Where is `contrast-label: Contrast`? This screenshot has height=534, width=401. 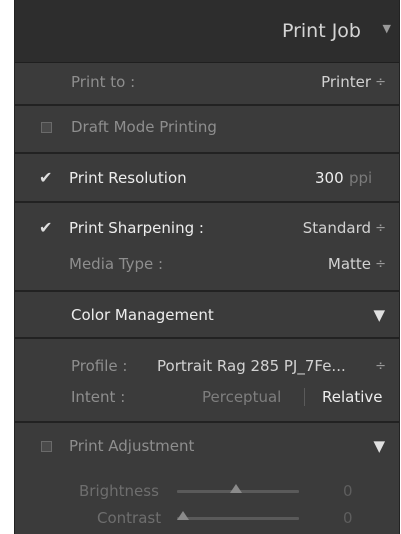 contrast-label: Contrast is located at coordinates (129, 518).